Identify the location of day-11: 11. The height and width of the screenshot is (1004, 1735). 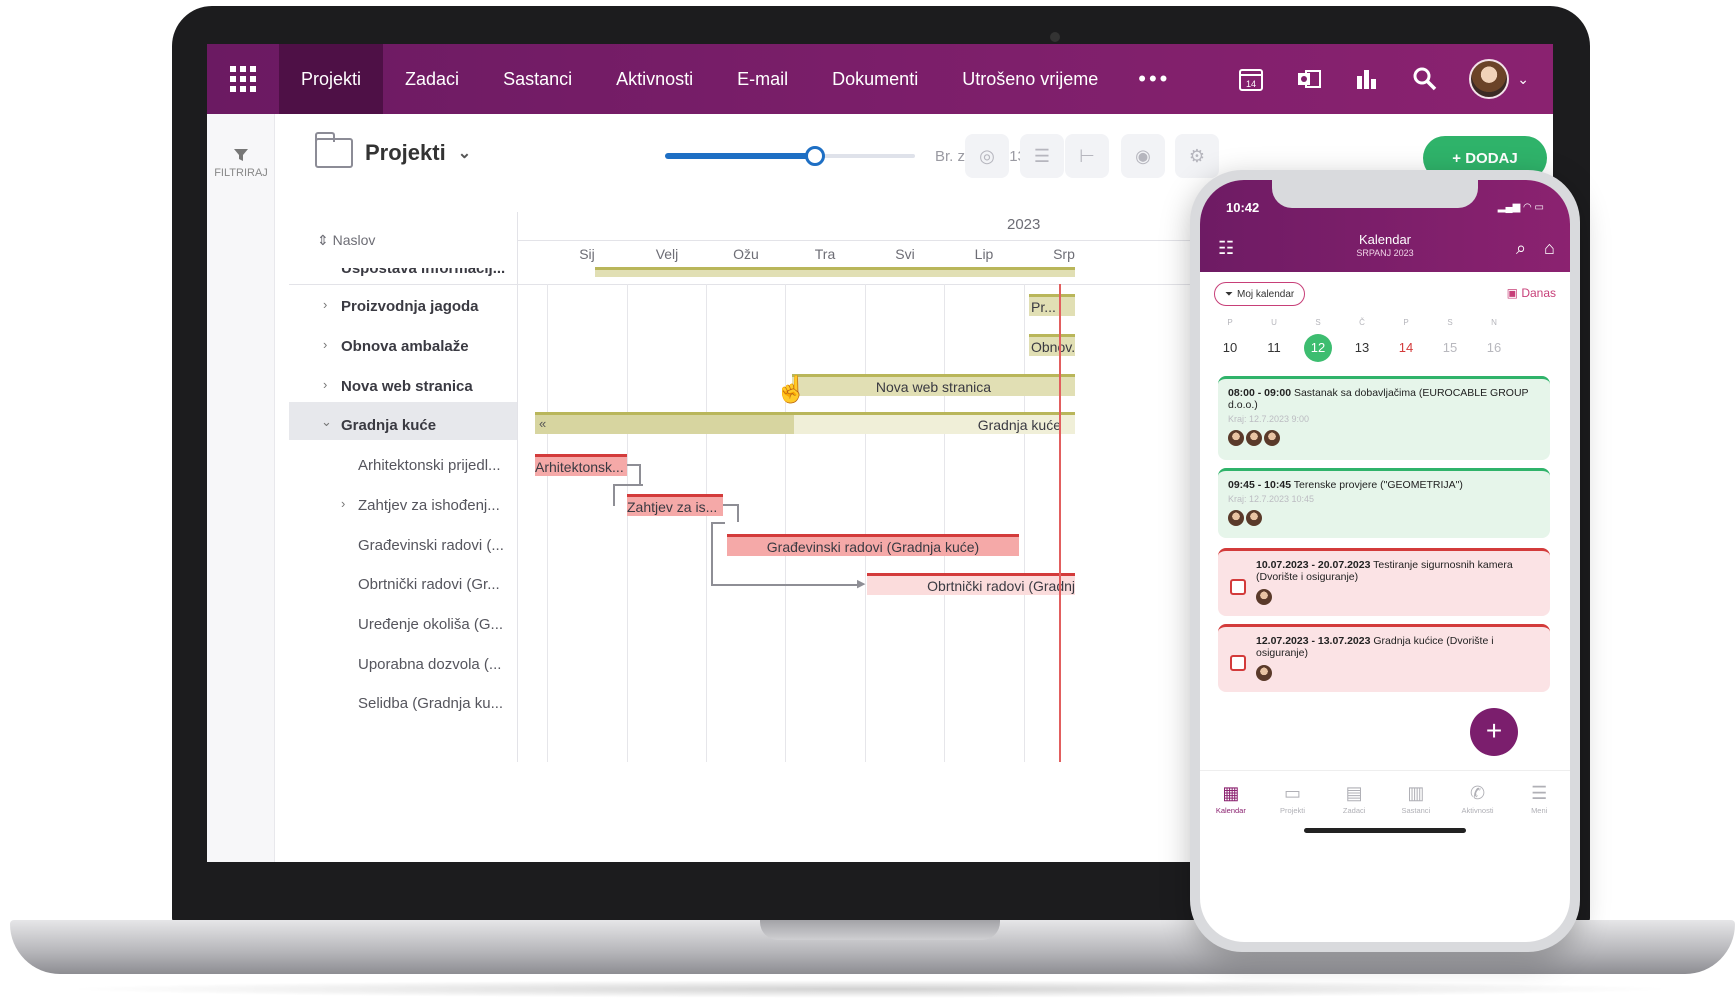
(1274, 348).